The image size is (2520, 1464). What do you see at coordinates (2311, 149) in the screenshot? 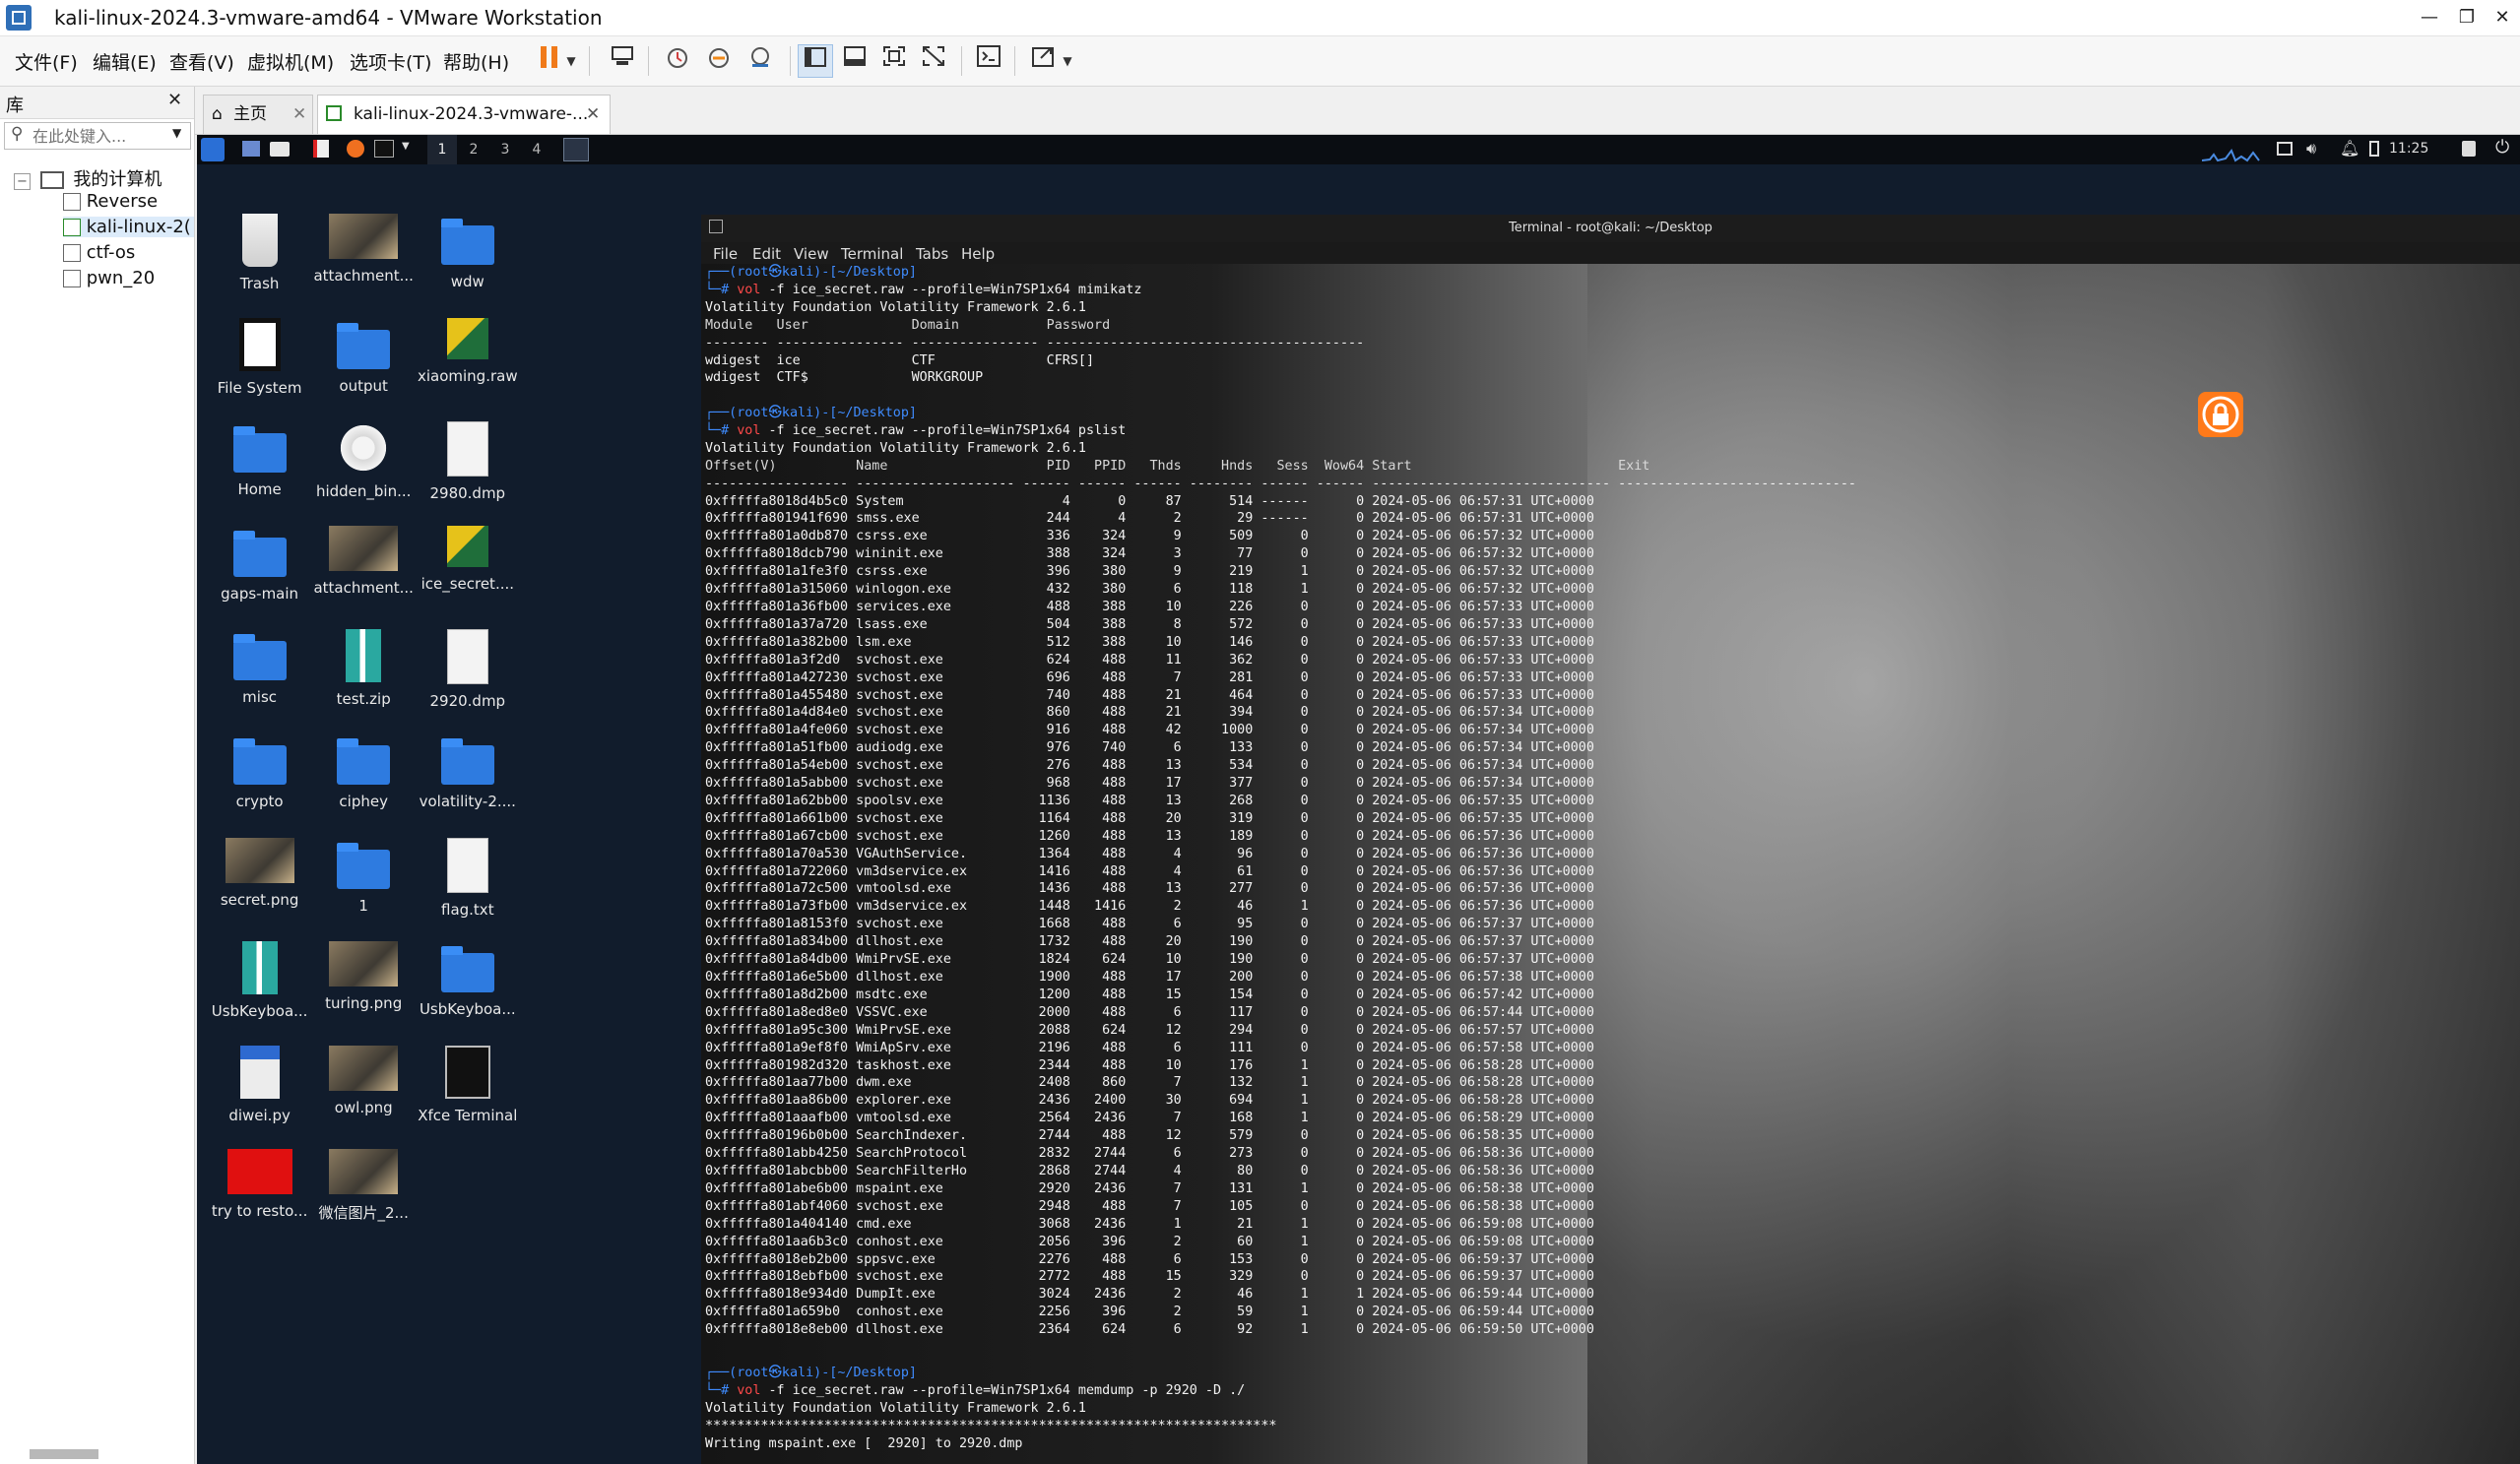
I see `volume-icon: 🔊︎` at bounding box center [2311, 149].